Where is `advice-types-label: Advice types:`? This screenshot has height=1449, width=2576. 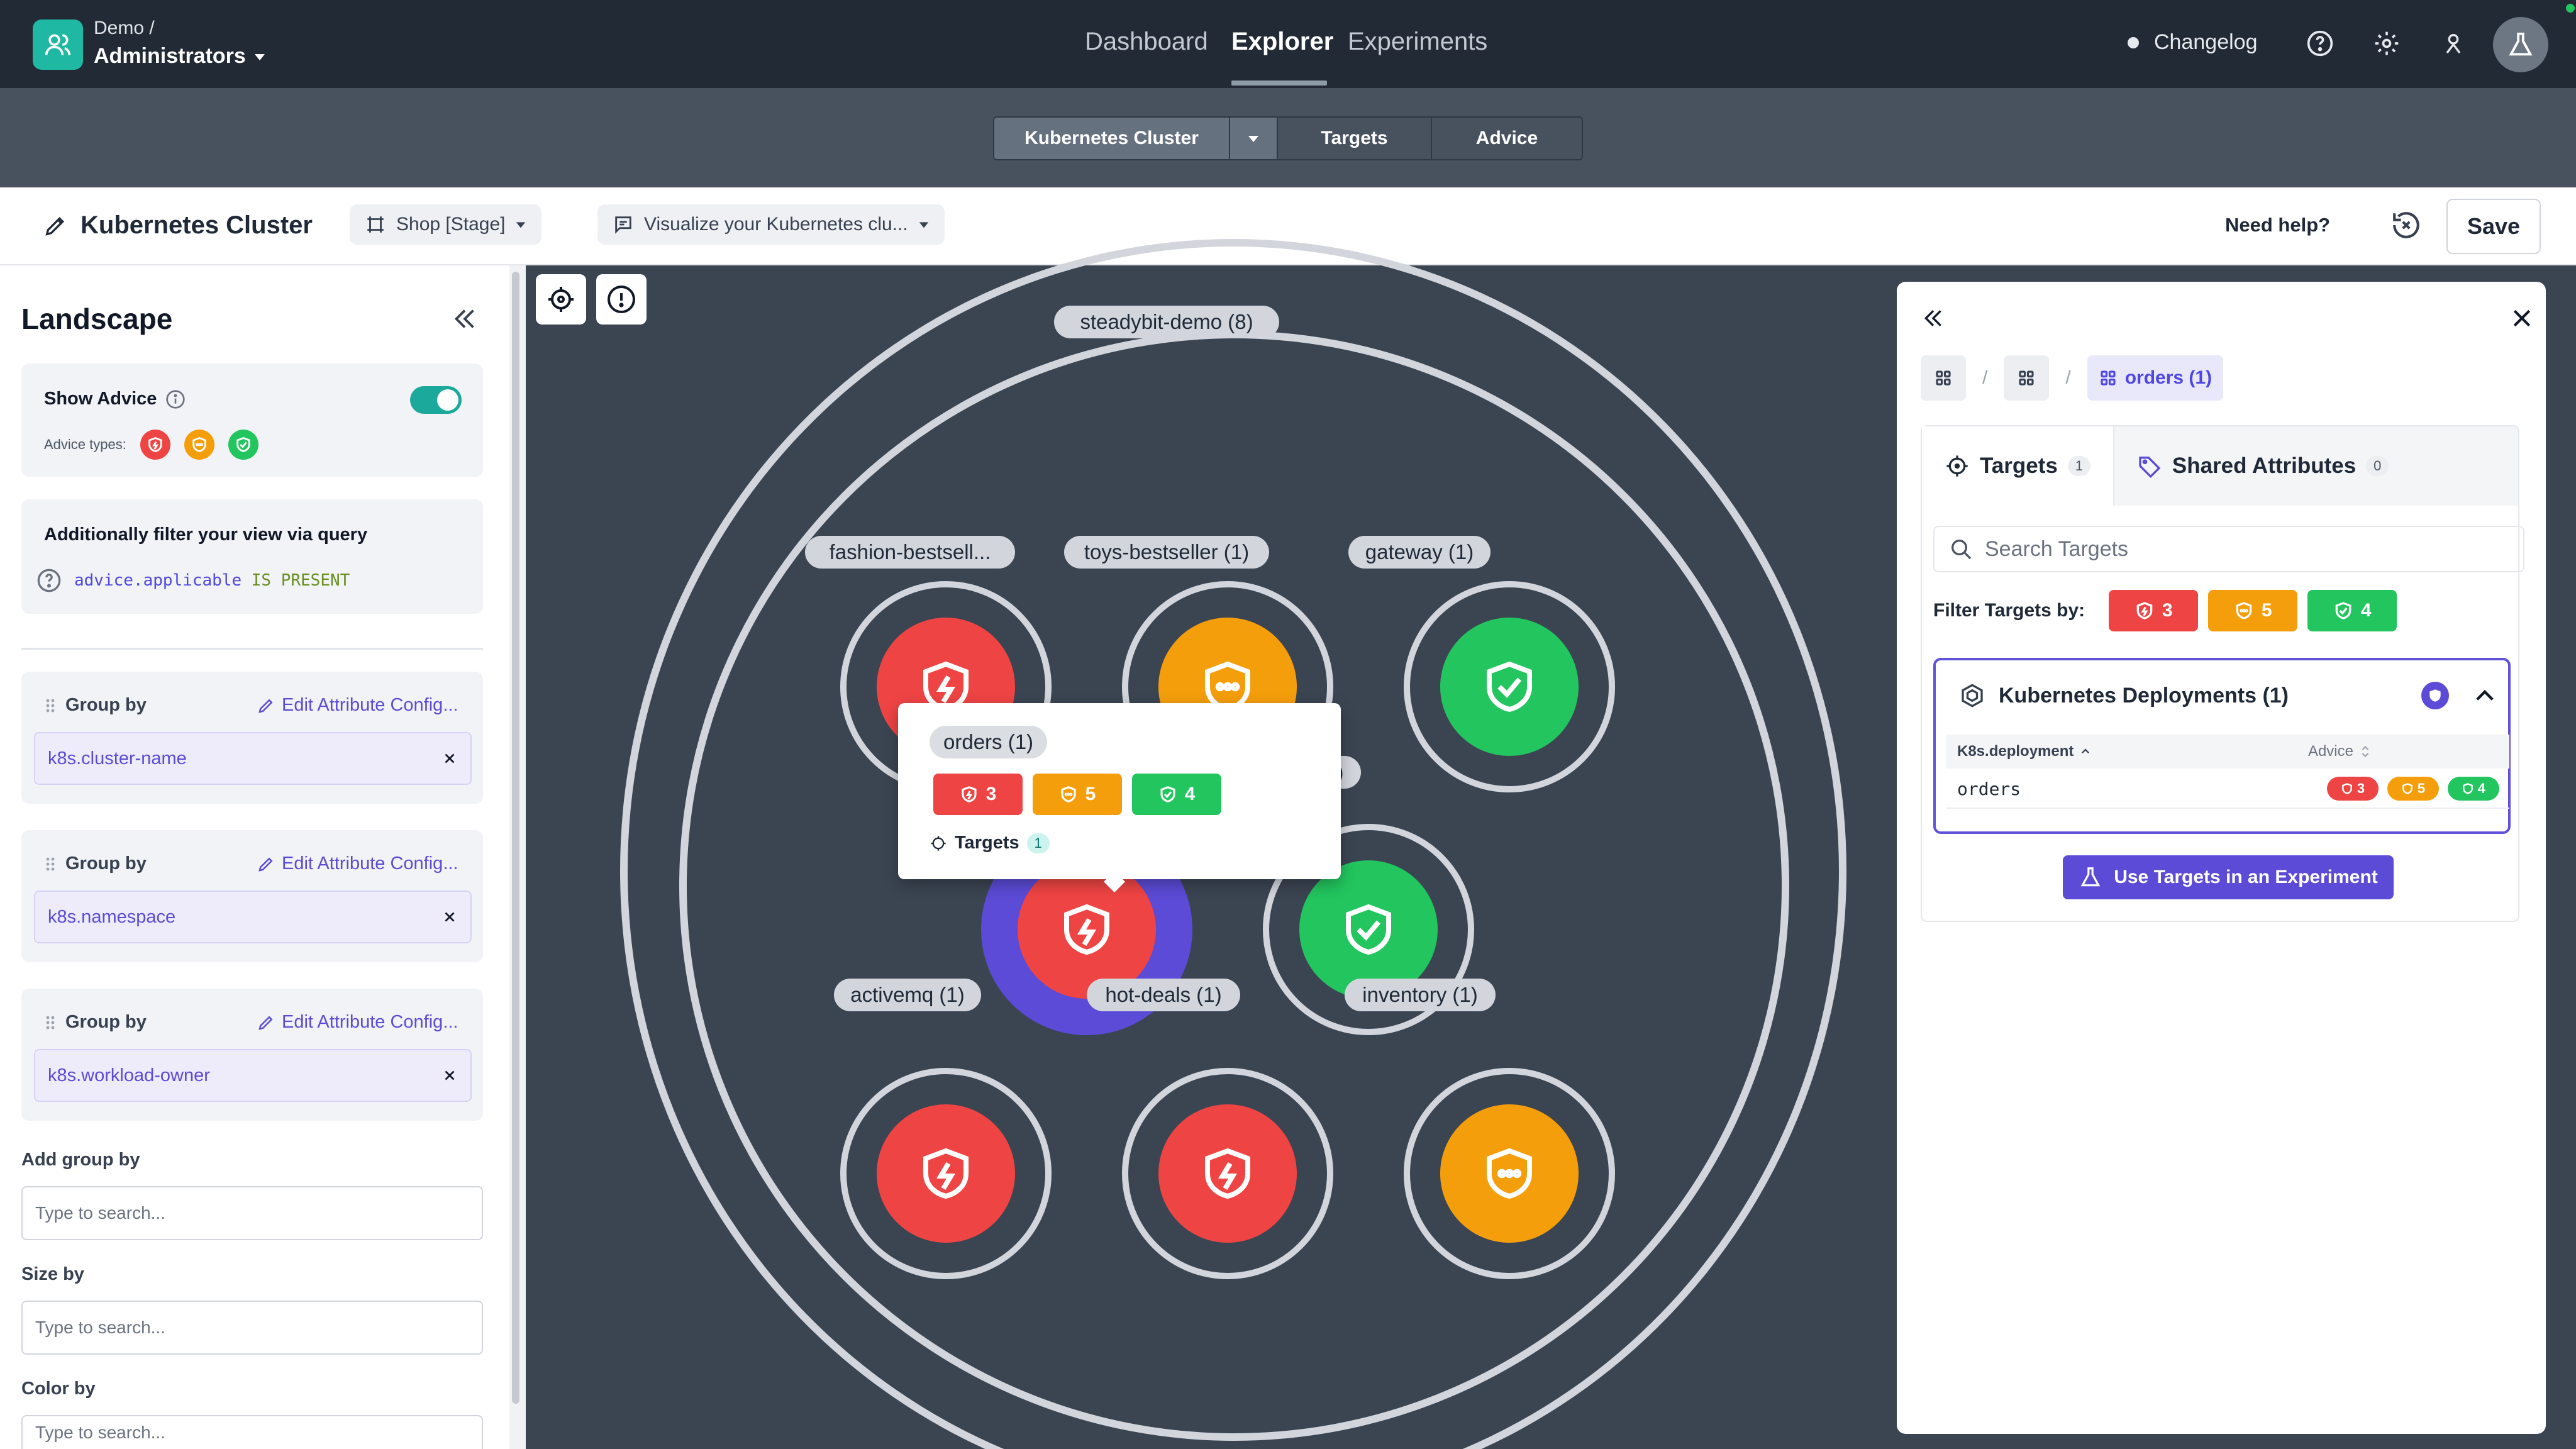 advice-types-label: Advice types: is located at coordinates (85, 444).